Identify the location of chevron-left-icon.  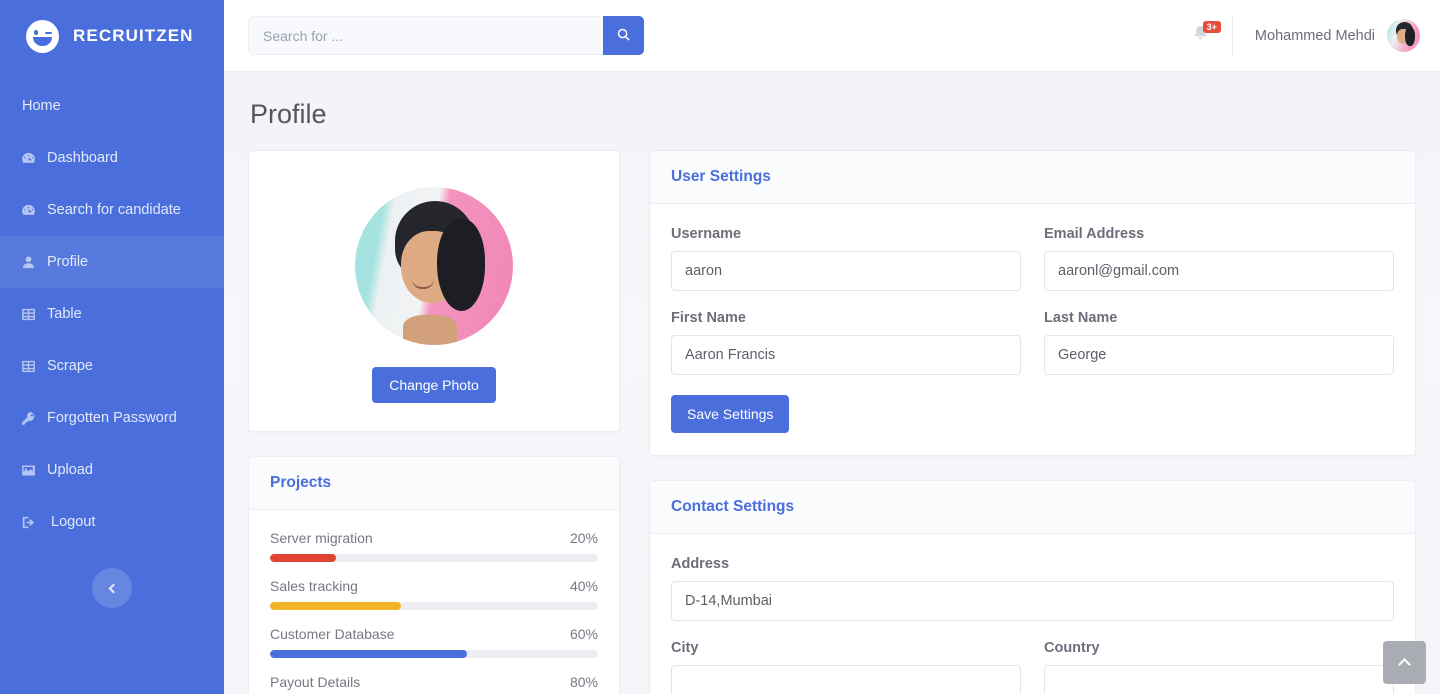
(113, 588).